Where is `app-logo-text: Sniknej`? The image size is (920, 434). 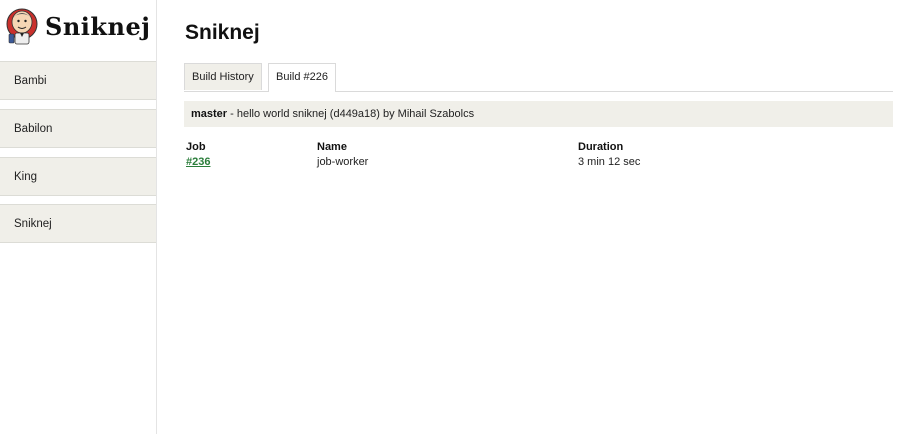
app-logo-text: Sniknej is located at coordinates (98, 26).